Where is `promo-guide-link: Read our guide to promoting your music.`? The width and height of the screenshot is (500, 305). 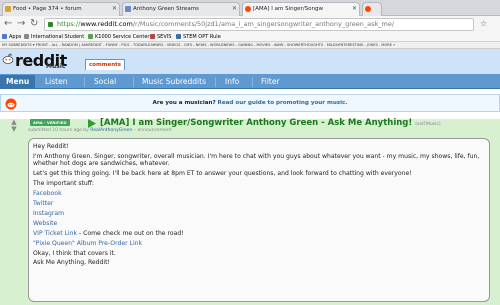
promo-guide-link: Read our guide to promoting your music. is located at coordinates (283, 103).